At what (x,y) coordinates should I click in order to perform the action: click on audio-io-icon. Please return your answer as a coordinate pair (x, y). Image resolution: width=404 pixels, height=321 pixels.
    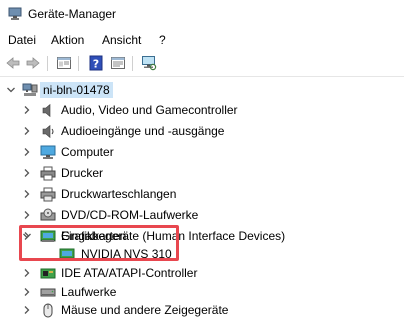
    Looking at the image, I should click on (48, 131).